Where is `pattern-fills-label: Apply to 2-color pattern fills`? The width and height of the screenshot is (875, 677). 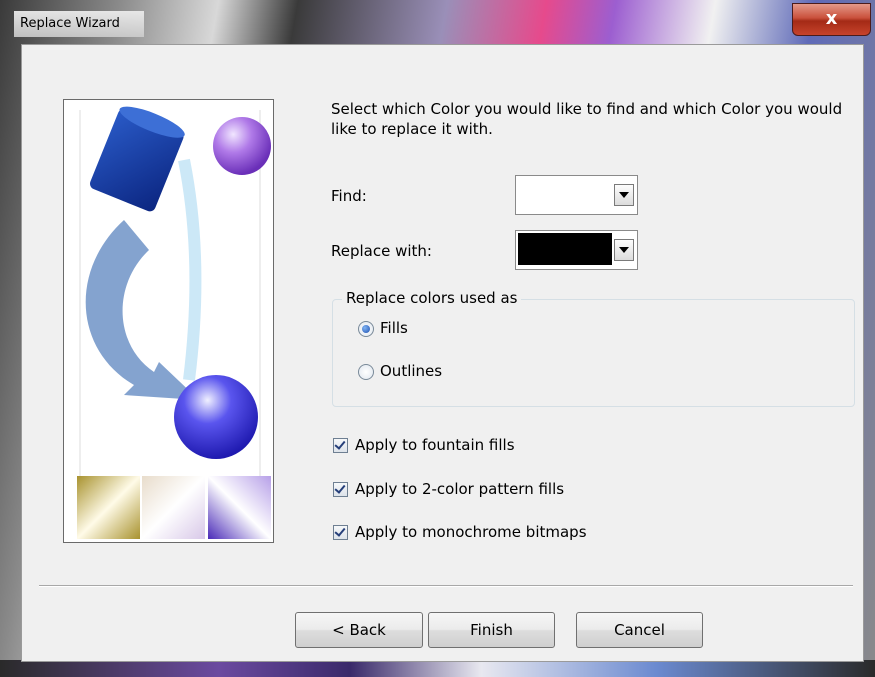 pattern-fills-label: Apply to 2-color pattern fills is located at coordinates (459, 489).